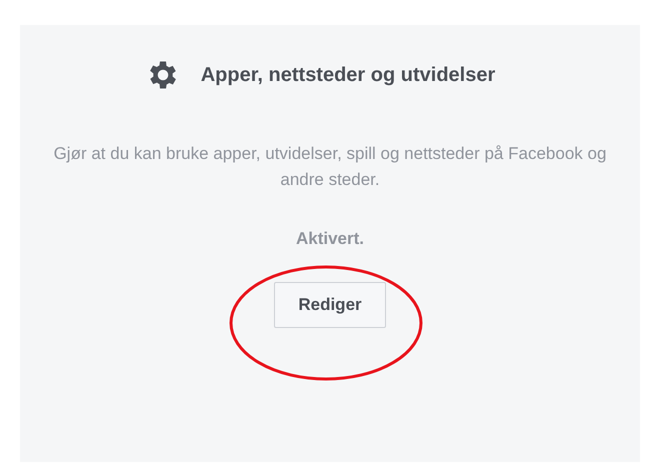  What do you see at coordinates (348, 75) in the screenshot?
I see `section-title: Apper, nettsteder og utvidelser` at bounding box center [348, 75].